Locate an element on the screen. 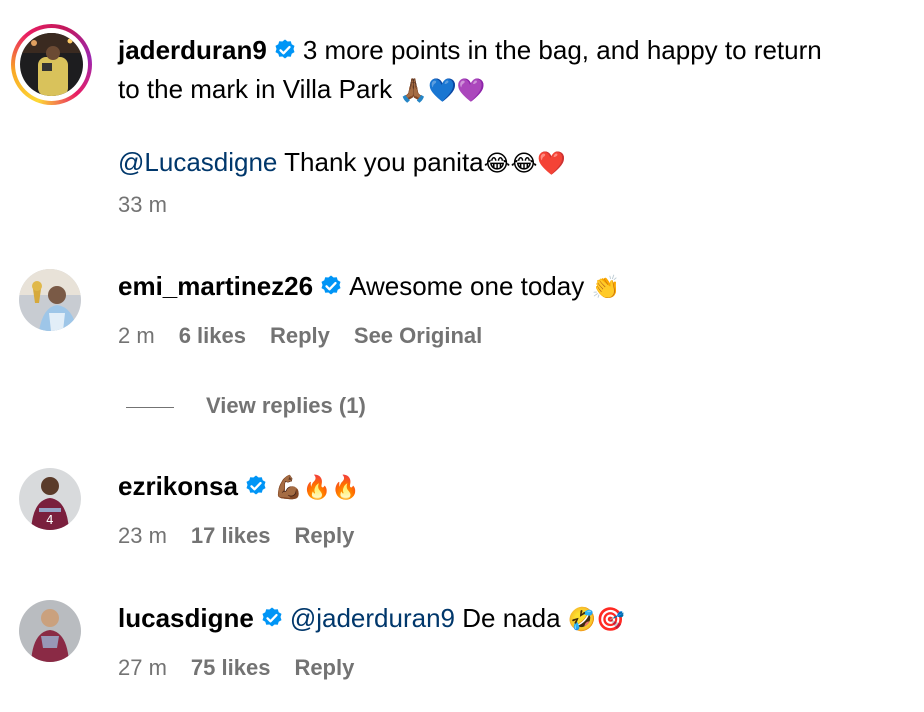 This screenshot has height=712, width=924. username: ezrikonsa is located at coordinates (178, 486).